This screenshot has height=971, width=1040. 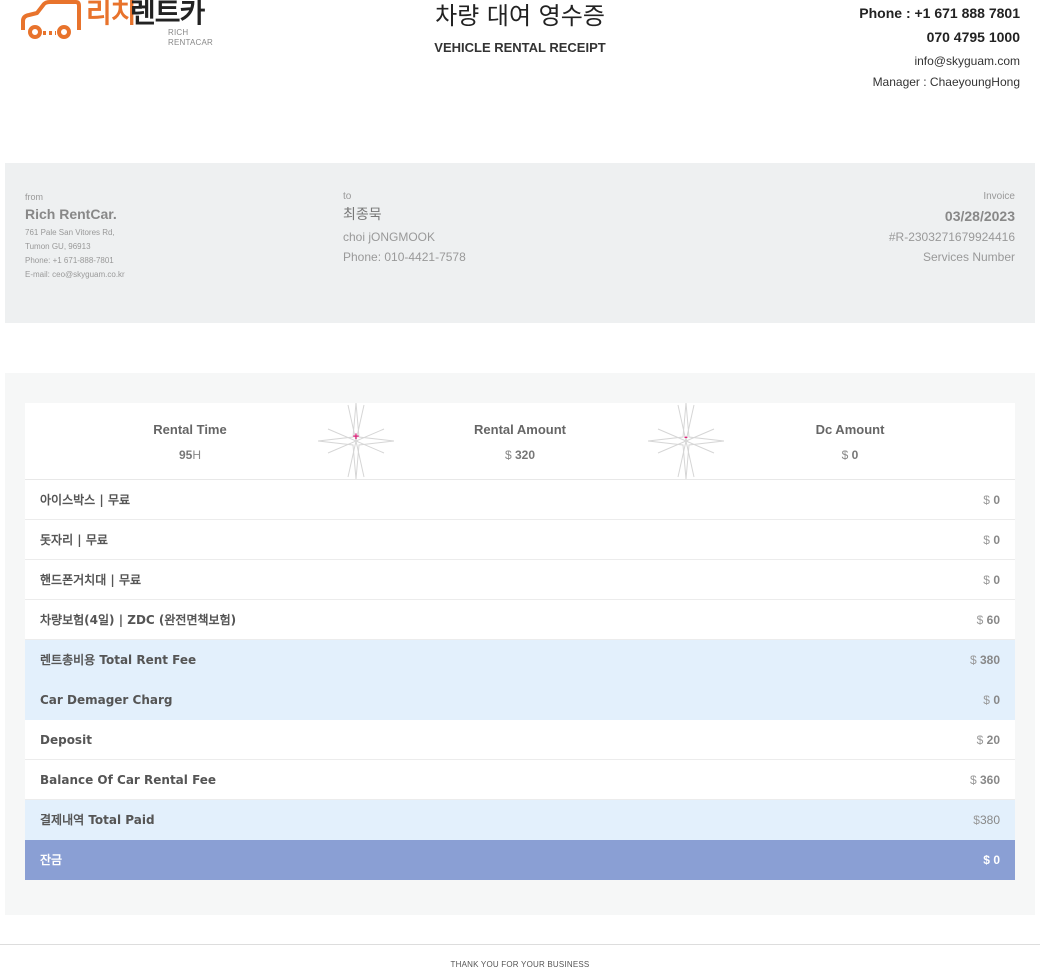 I want to click on stat-rental-amount-currency: $, so click(x=508, y=455).